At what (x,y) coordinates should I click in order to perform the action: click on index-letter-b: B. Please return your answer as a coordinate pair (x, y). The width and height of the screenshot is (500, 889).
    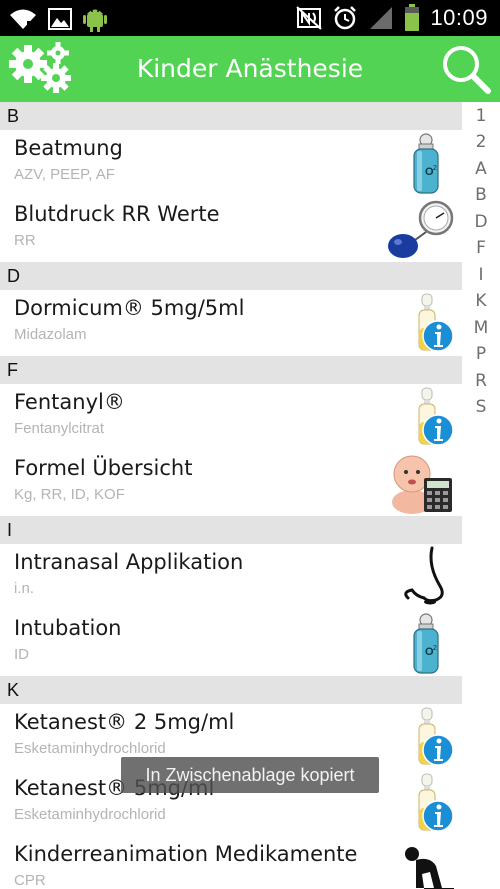
    Looking at the image, I should click on (481, 195).